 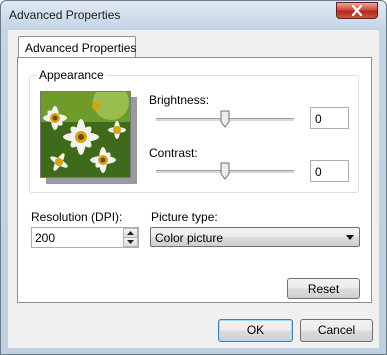 I want to click on contrast-slider, so click(x=225, y=171).